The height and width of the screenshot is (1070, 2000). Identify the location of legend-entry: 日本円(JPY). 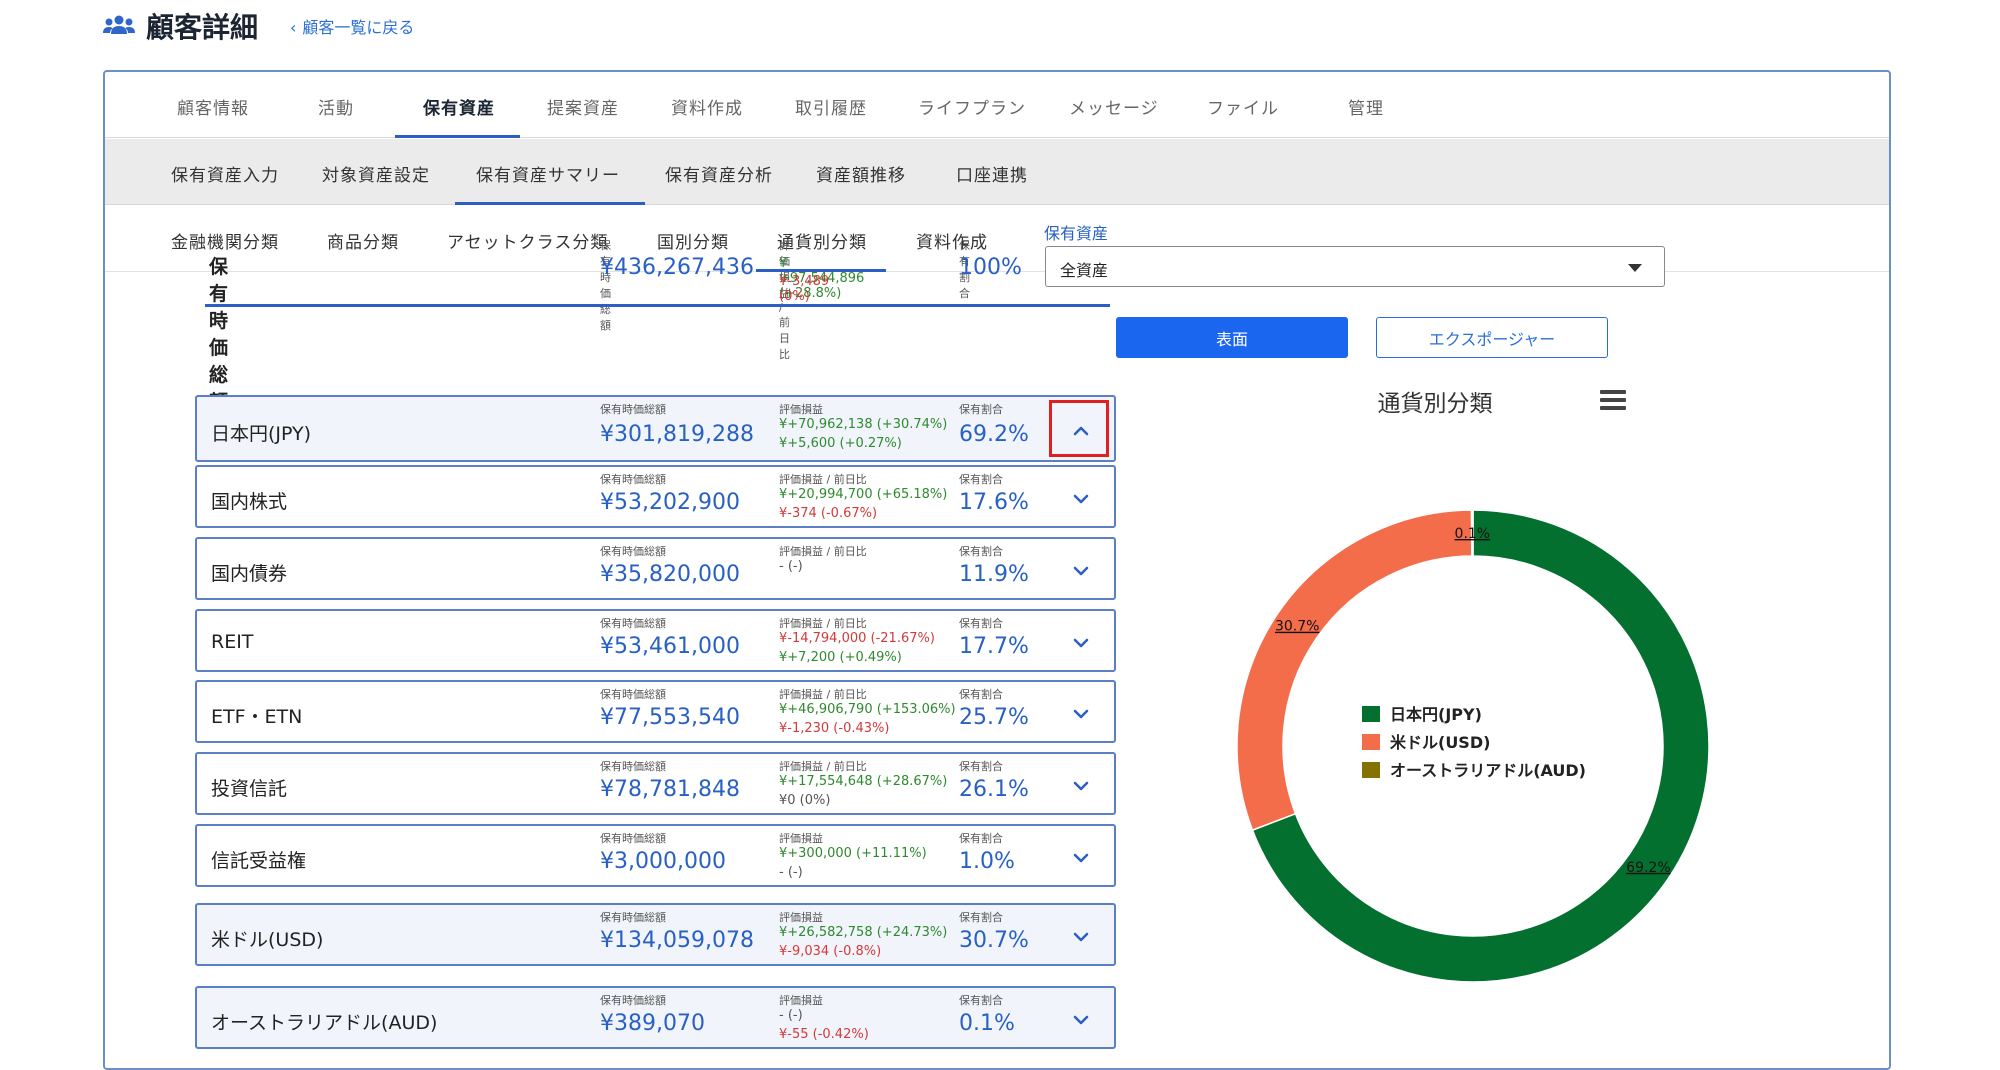
(1436, 714).